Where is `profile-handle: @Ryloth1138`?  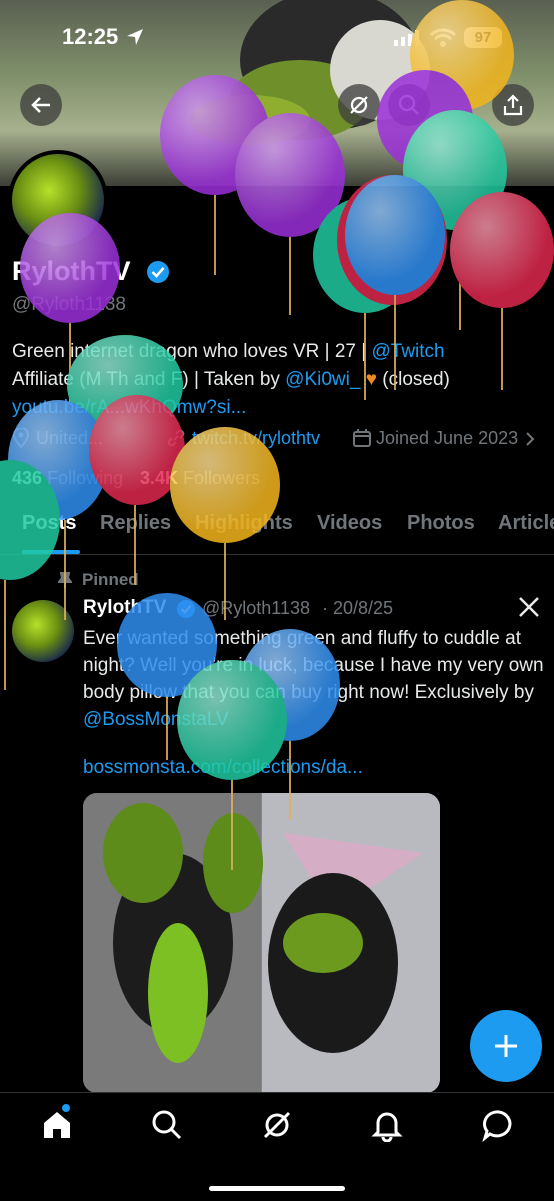
profile-handle: @Ryloth1138 is located at coordinates (69, 304).